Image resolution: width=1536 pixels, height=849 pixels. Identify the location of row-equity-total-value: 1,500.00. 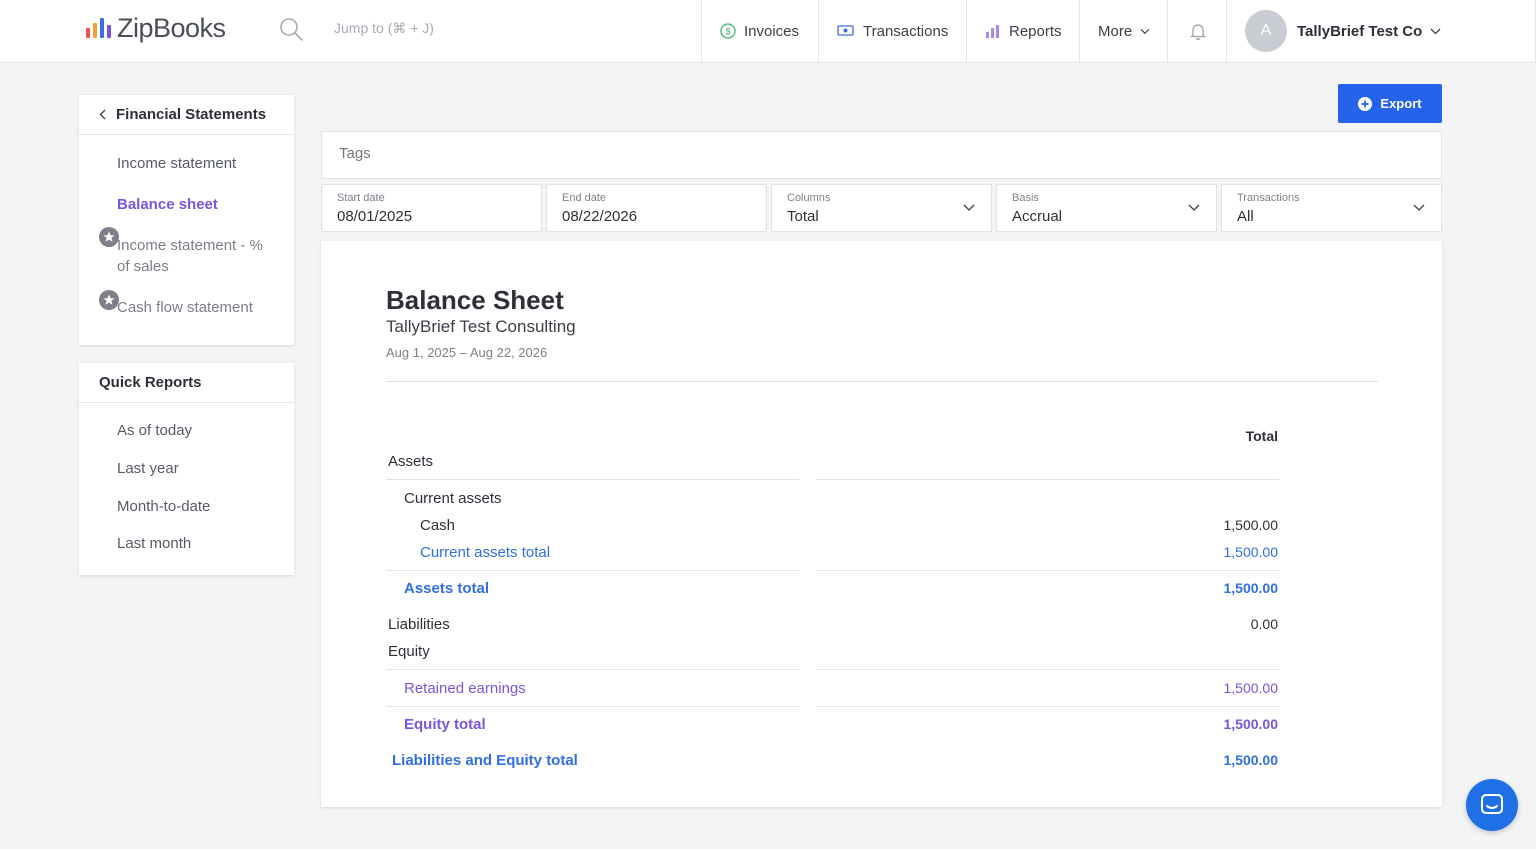
(1251, 724).